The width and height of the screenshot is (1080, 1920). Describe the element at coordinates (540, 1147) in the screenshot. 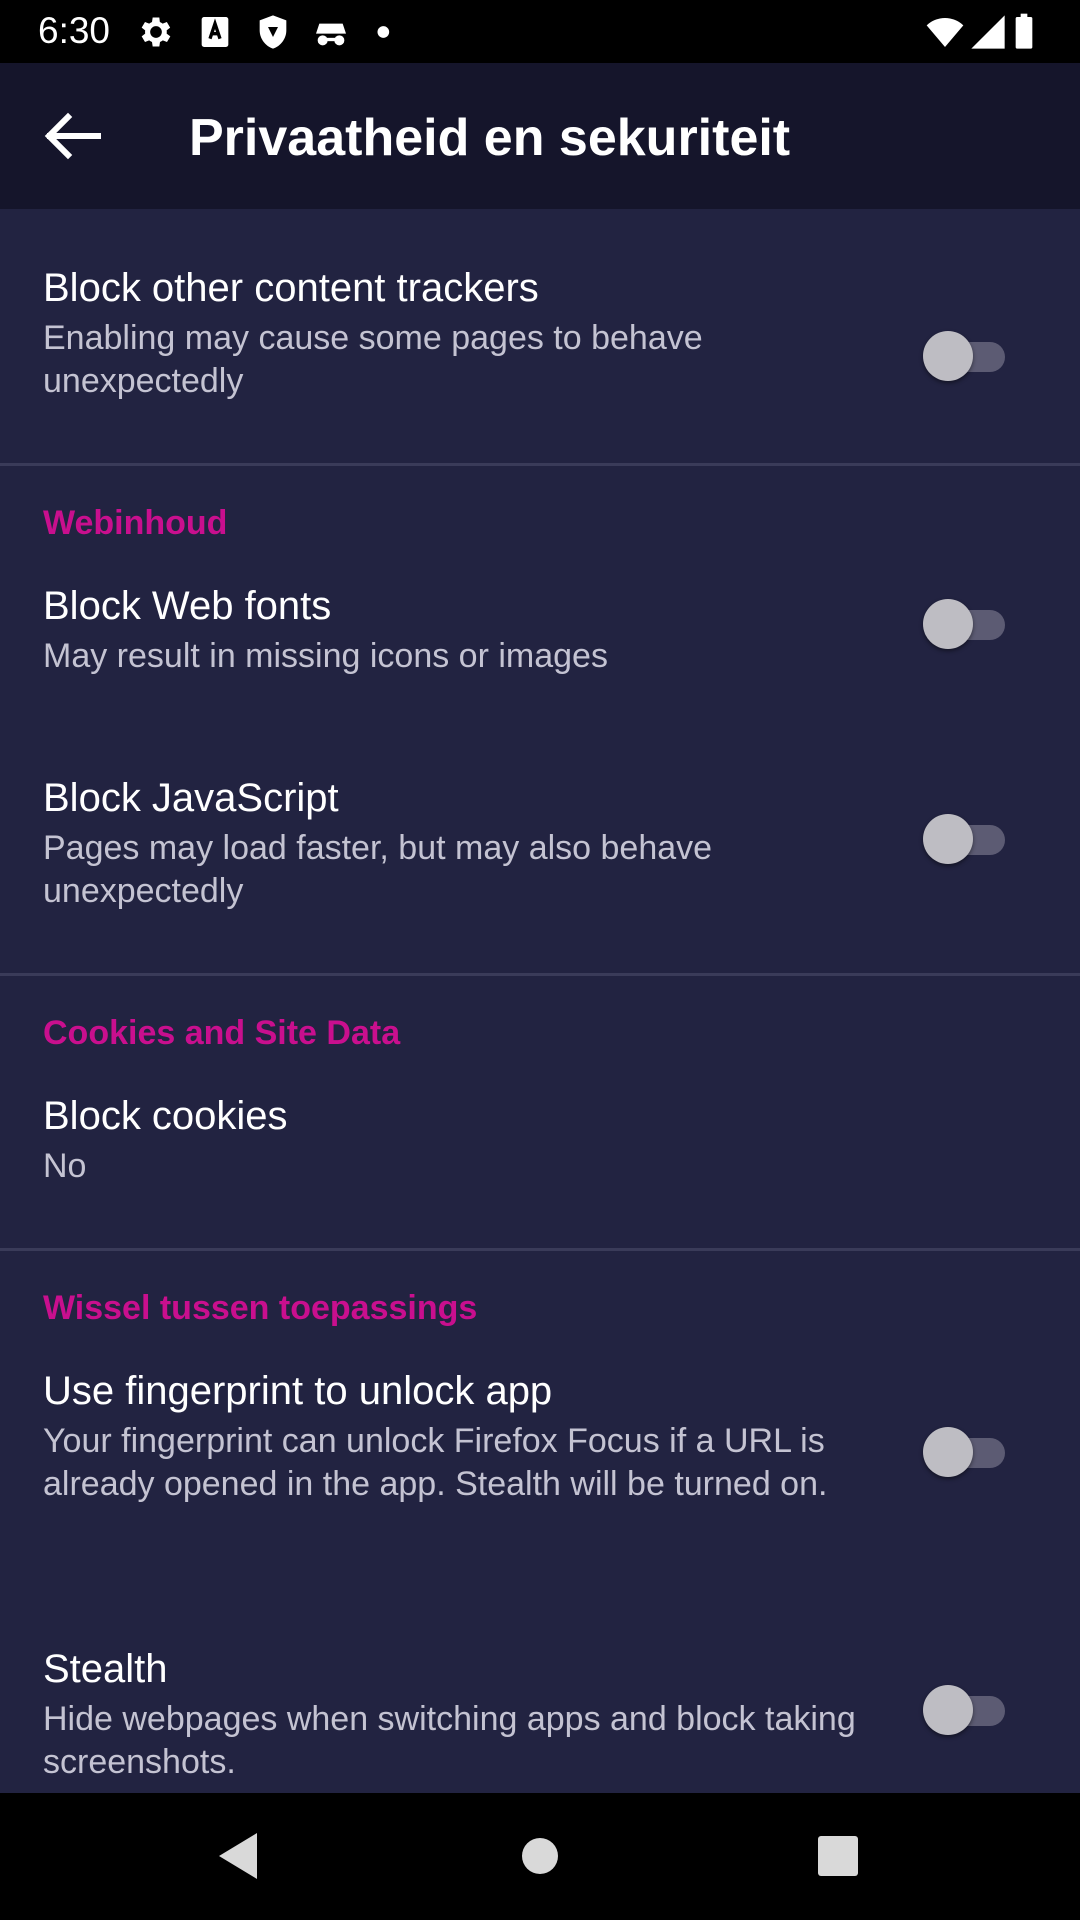

I see `pref-block-cookies: Block cookies No` at that location.